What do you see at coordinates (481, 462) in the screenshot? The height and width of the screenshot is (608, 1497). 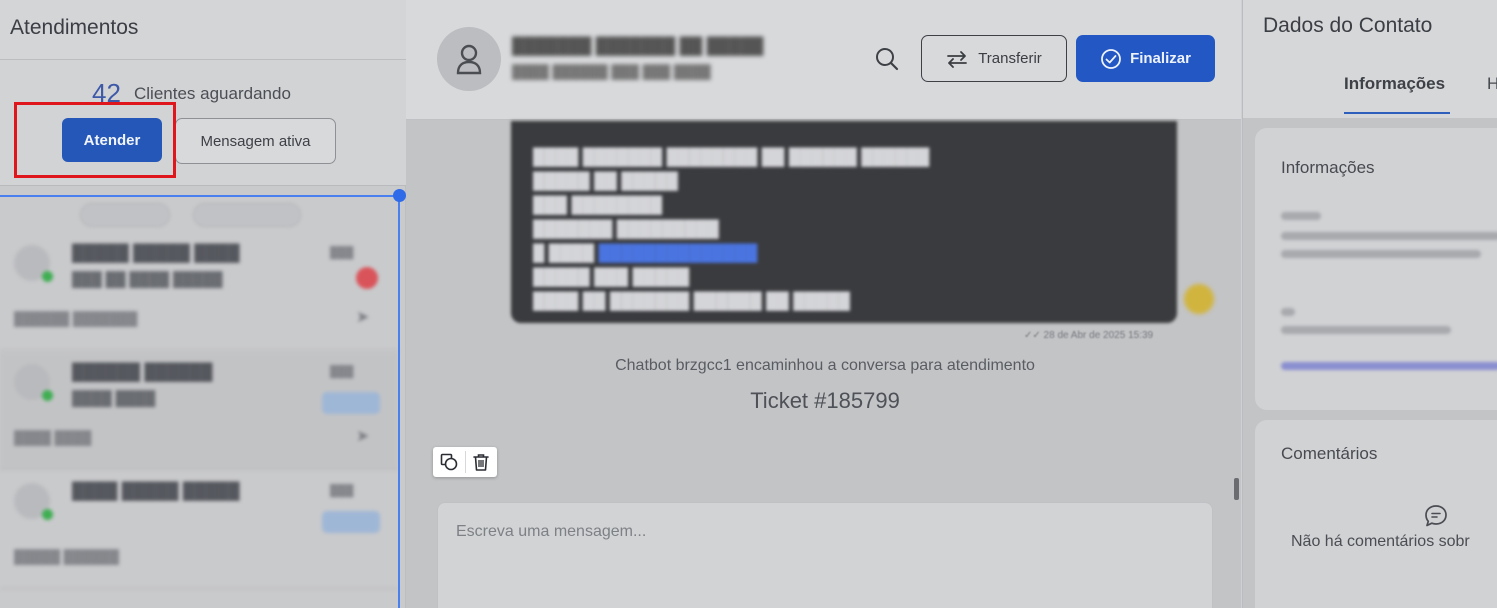 I see `trash-icon` at bounding box center [481, 462].